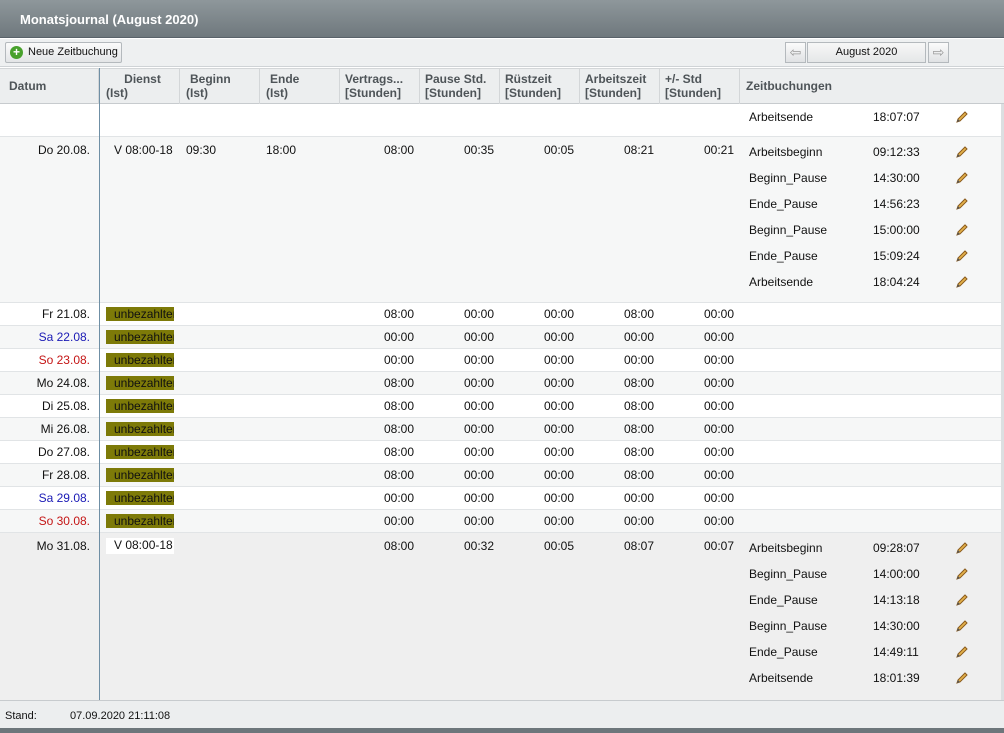  Describe the element at coordinates (896, 652) in the screenshot. I see `booking-time: 14:49:11` at that location.